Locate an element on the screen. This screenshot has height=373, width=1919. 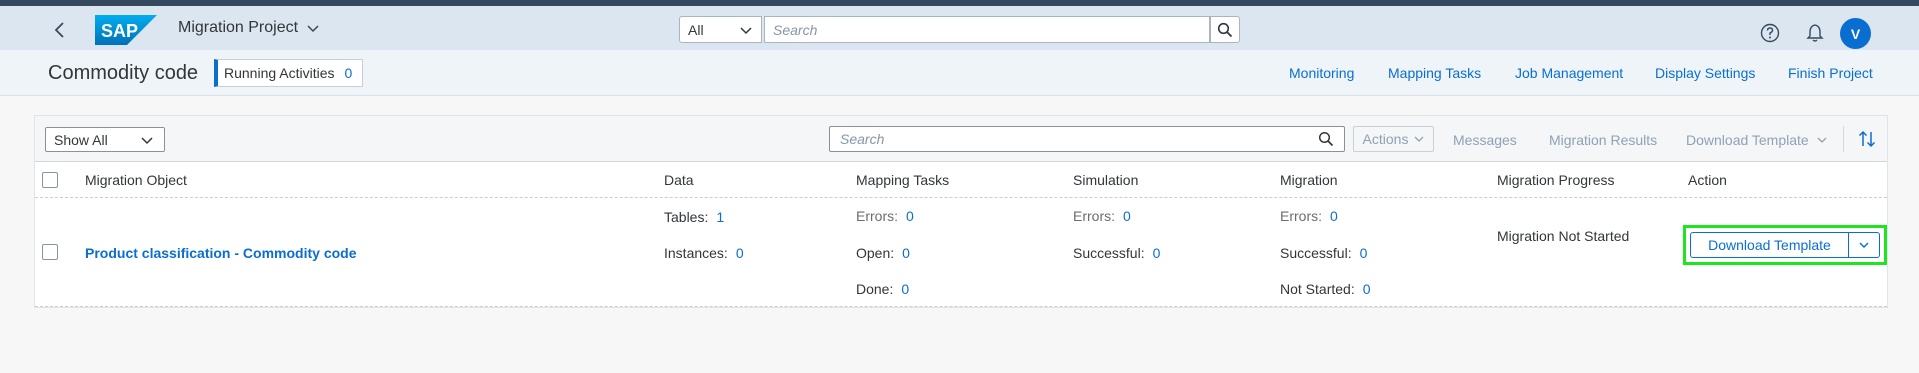
running-activities-badge: Running Activities 0 is located at coordinates (289, 73).